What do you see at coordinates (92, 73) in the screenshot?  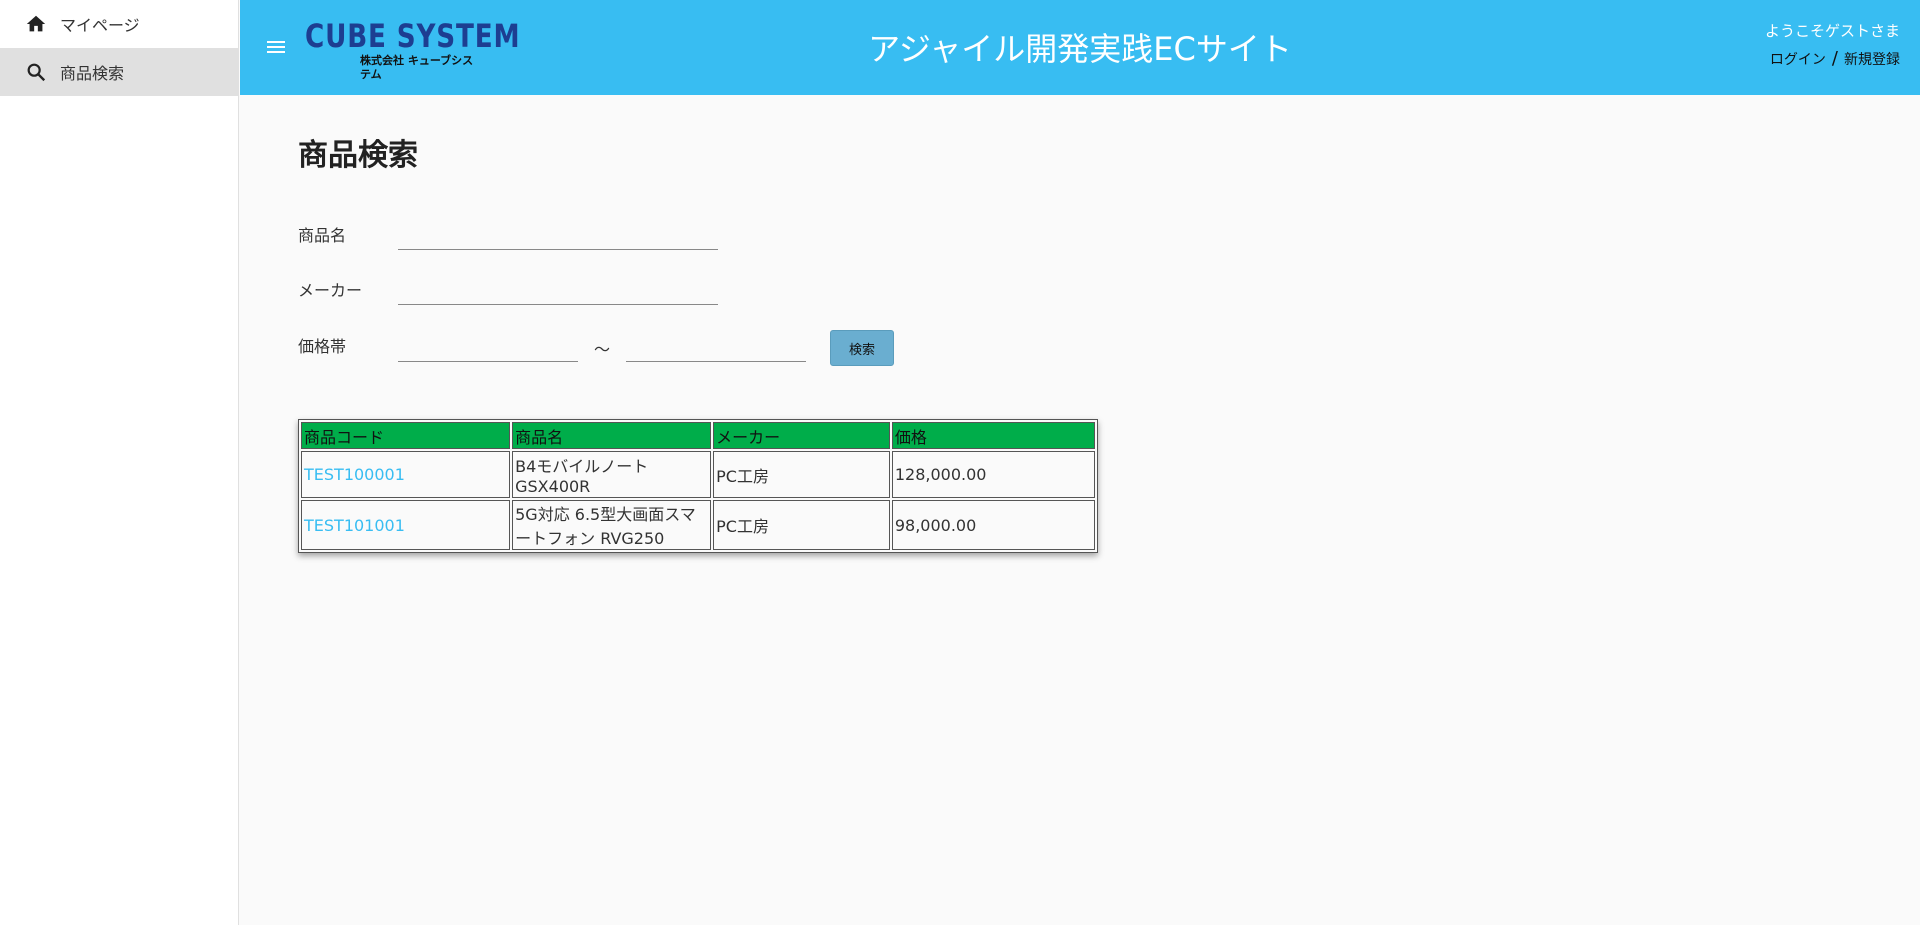 I see `sidebar-item-label: 商品検索` at bounding box center [92, 73].